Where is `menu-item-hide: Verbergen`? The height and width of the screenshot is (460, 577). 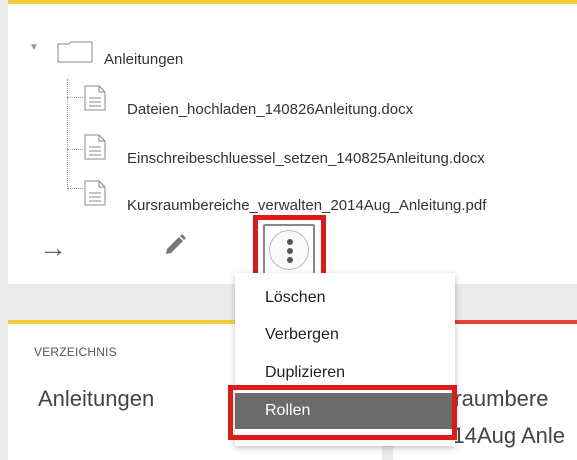
menu-item-hide: Verbergen is located at coordinates (345, 335).